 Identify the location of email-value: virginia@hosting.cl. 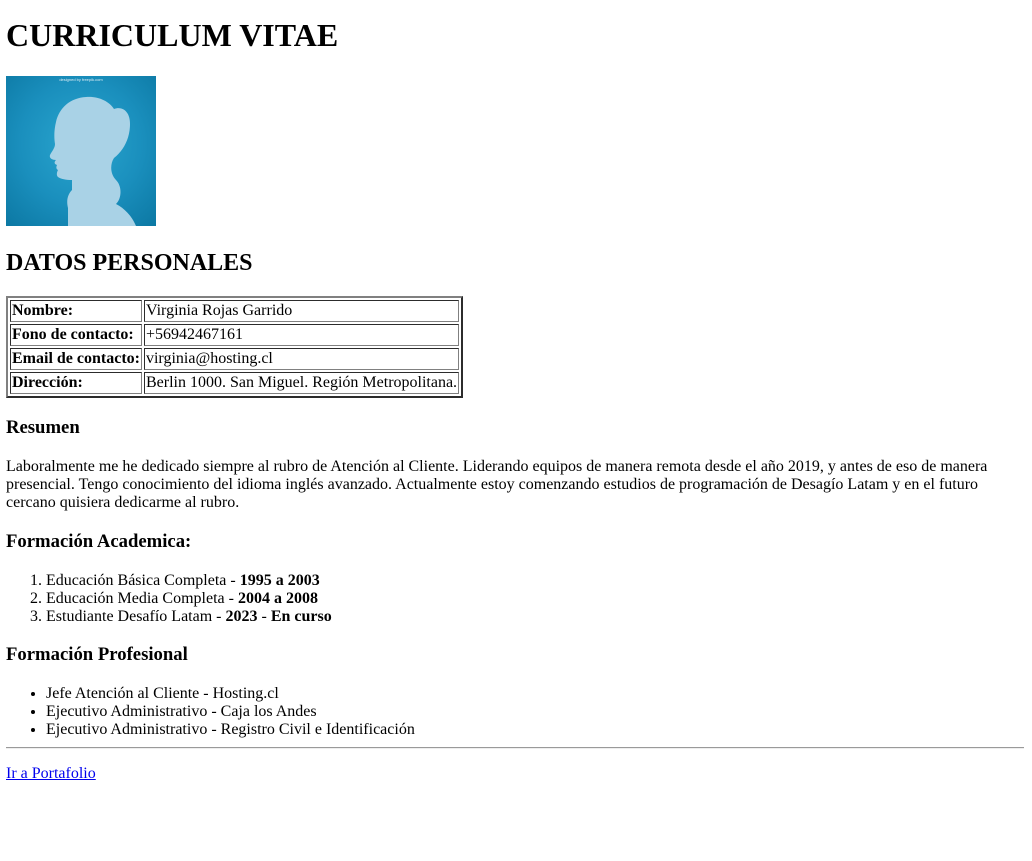
(301, 359).